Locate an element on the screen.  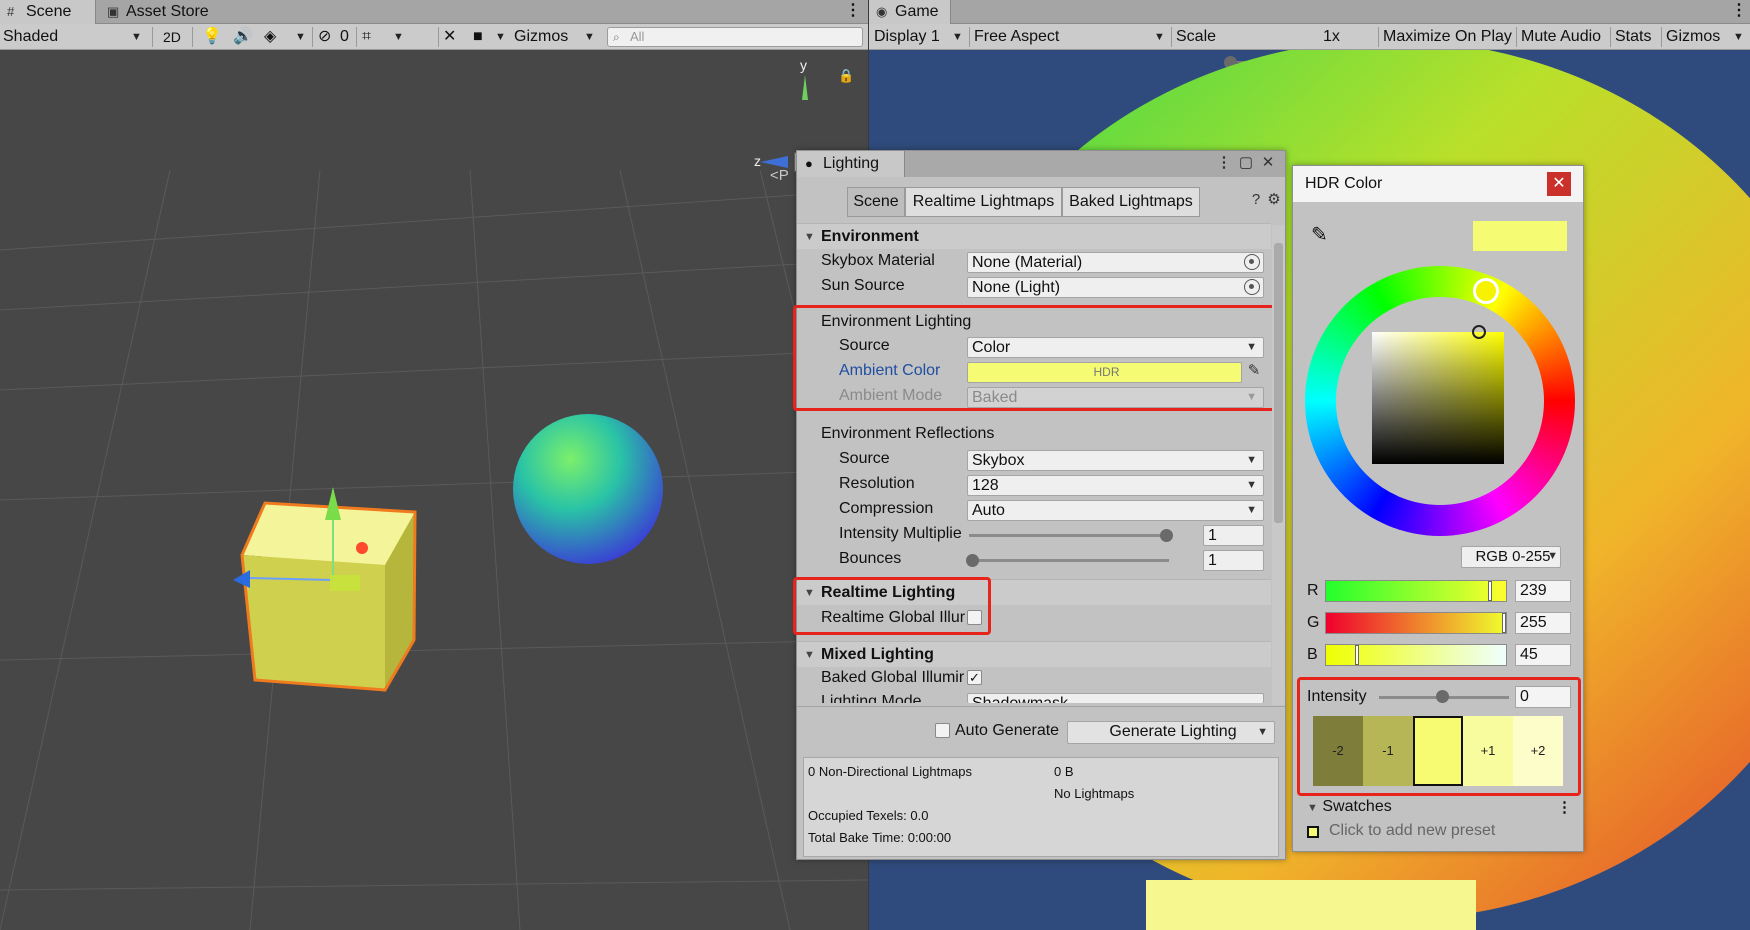
effects-toggle-icon: ◈ is located at coordinates (270, 37).